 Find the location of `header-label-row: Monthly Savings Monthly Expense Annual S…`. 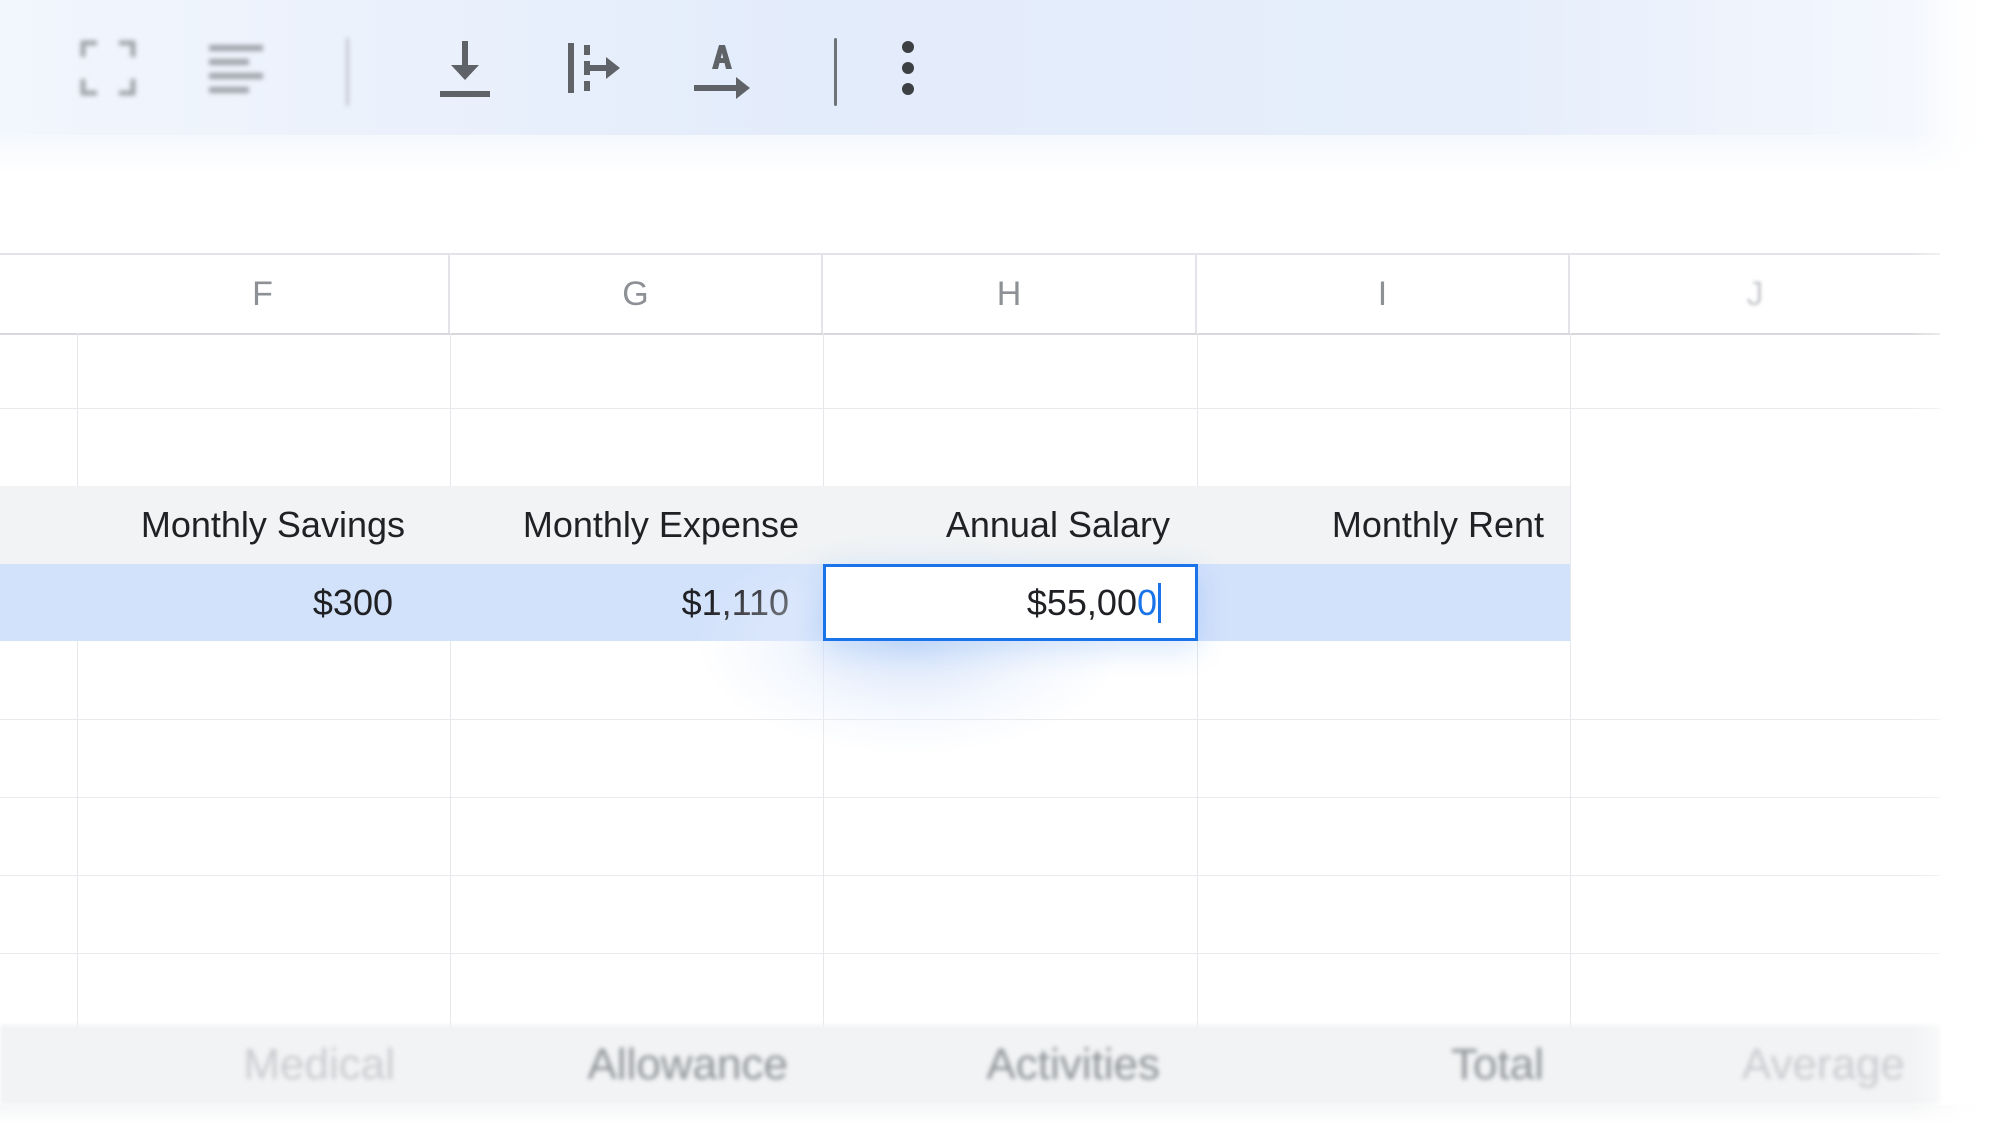

header-label-row: Monthly Savings Monthly Expense Annual S… is located at coordinates (785, 525).